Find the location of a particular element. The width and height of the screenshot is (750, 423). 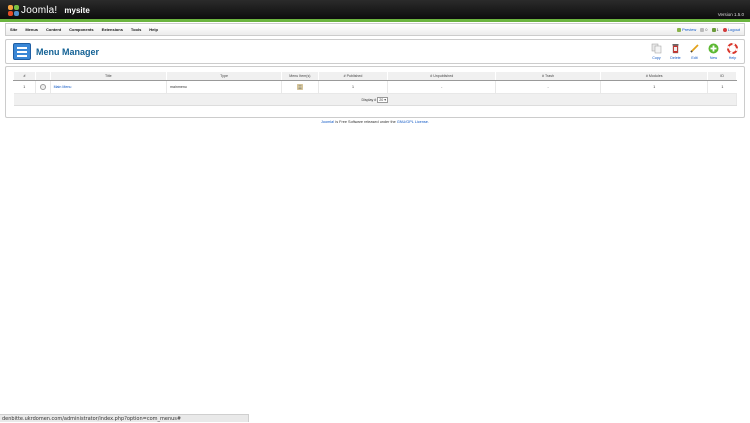

menu-site: Site is located at coordinates (13, 29).